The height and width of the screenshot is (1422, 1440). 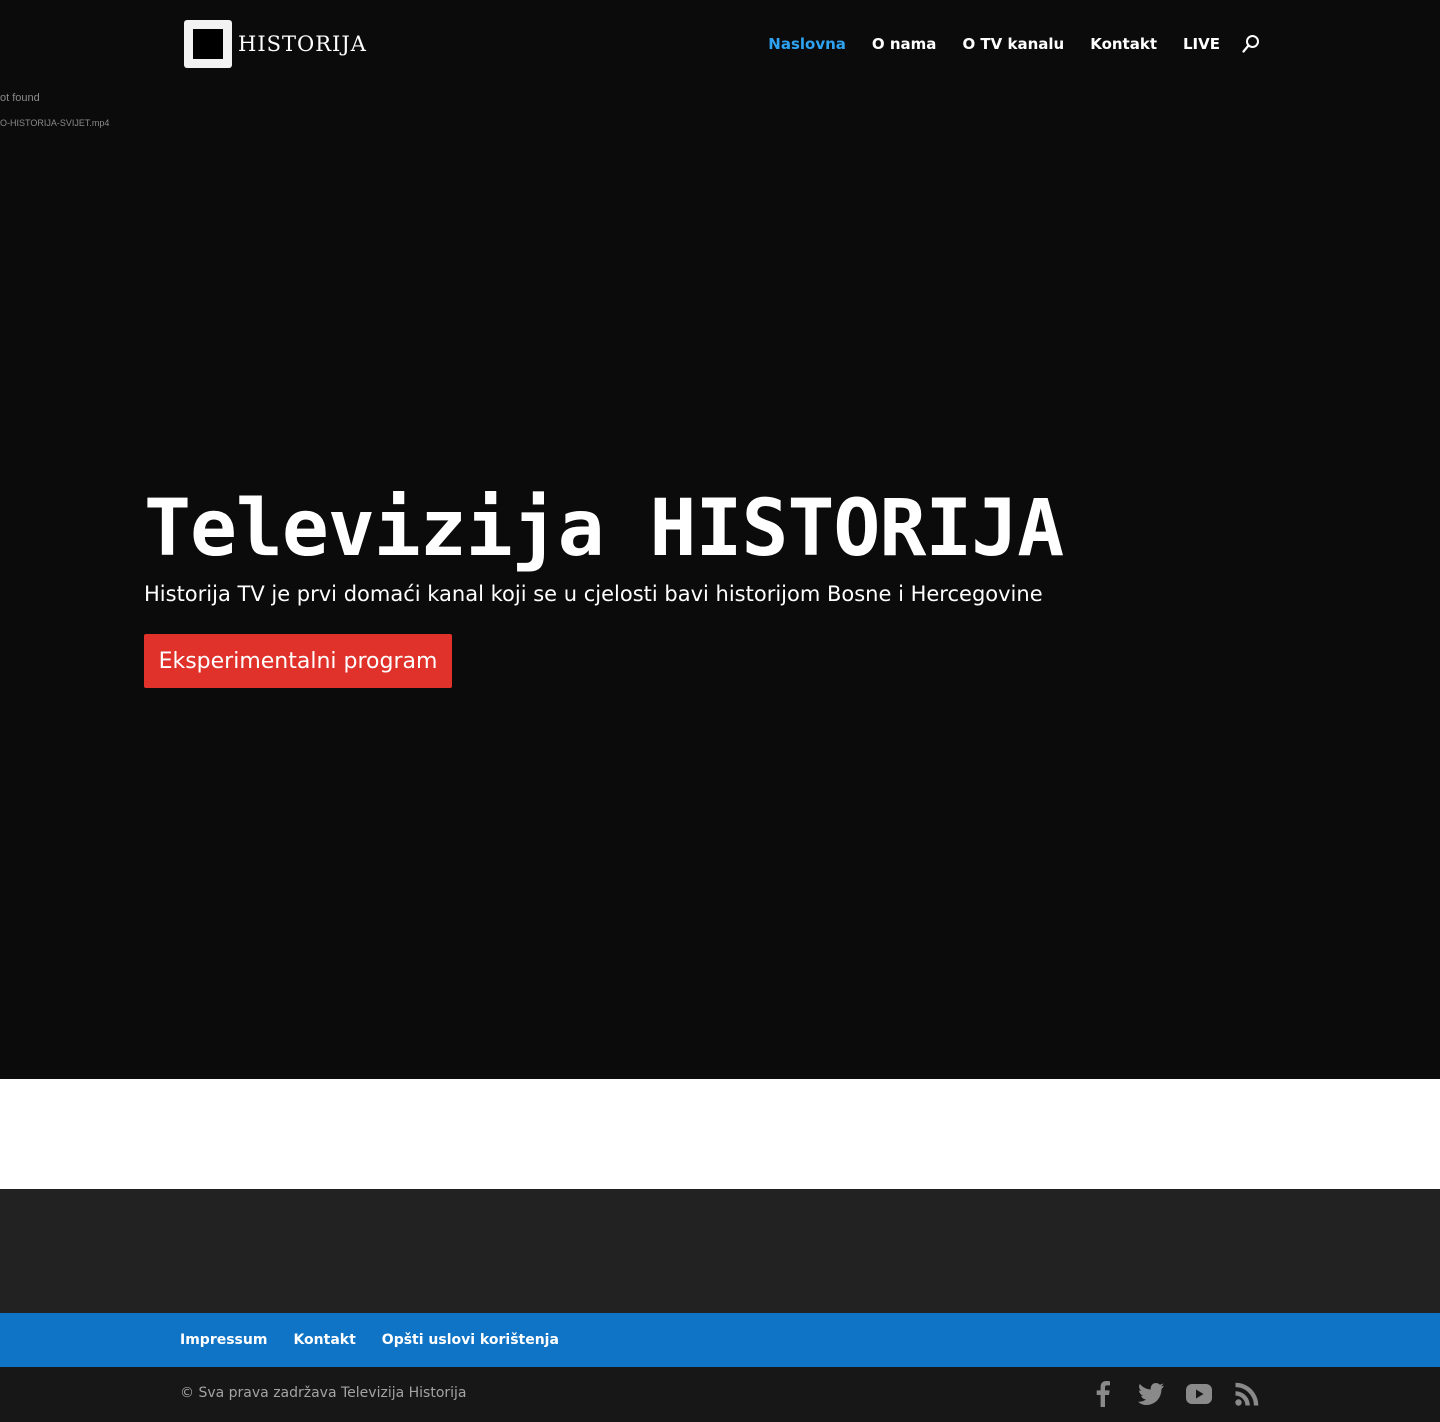 I want to click on twitter-icon, so click(x=1151, y=1394).